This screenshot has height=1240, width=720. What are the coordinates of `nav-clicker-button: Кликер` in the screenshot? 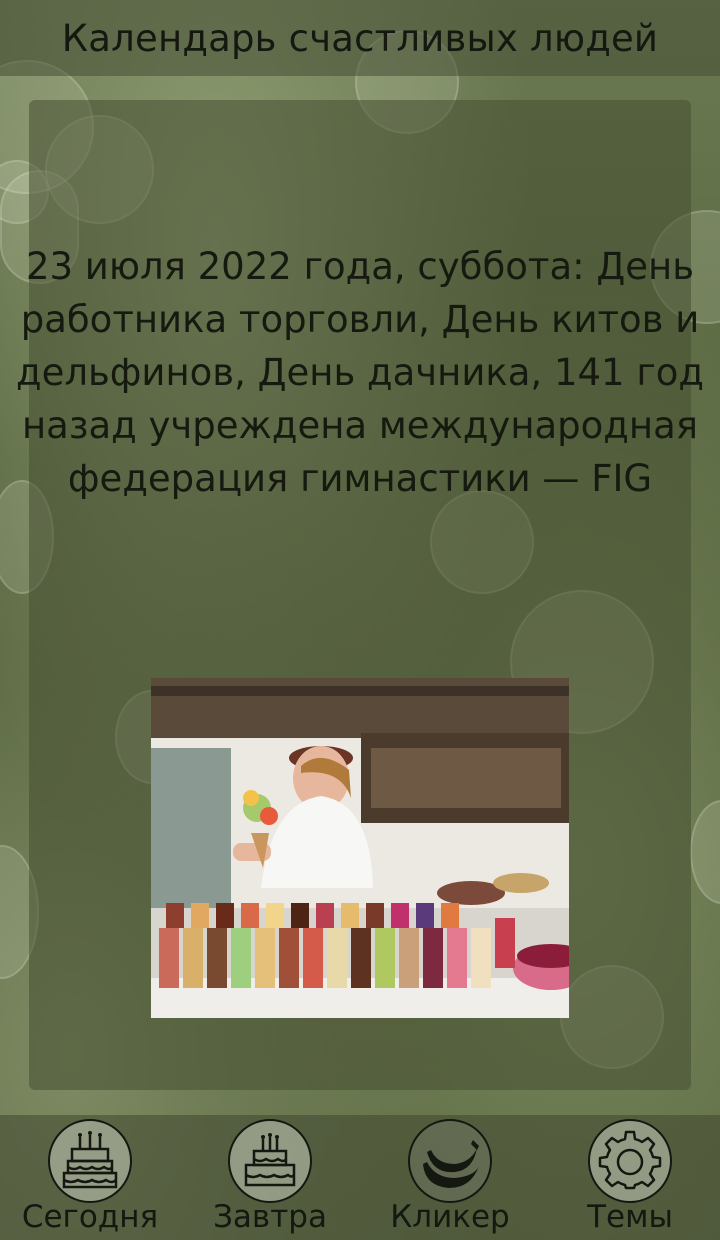 It's located at (450, 1178).